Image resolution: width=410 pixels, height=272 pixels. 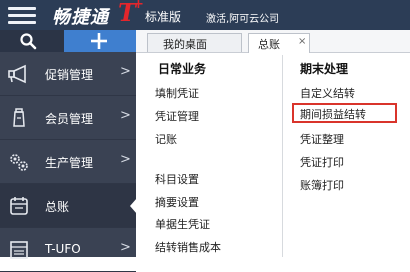 I want to click on period-end-heading: 期末处理, so click(x=324, y=69).